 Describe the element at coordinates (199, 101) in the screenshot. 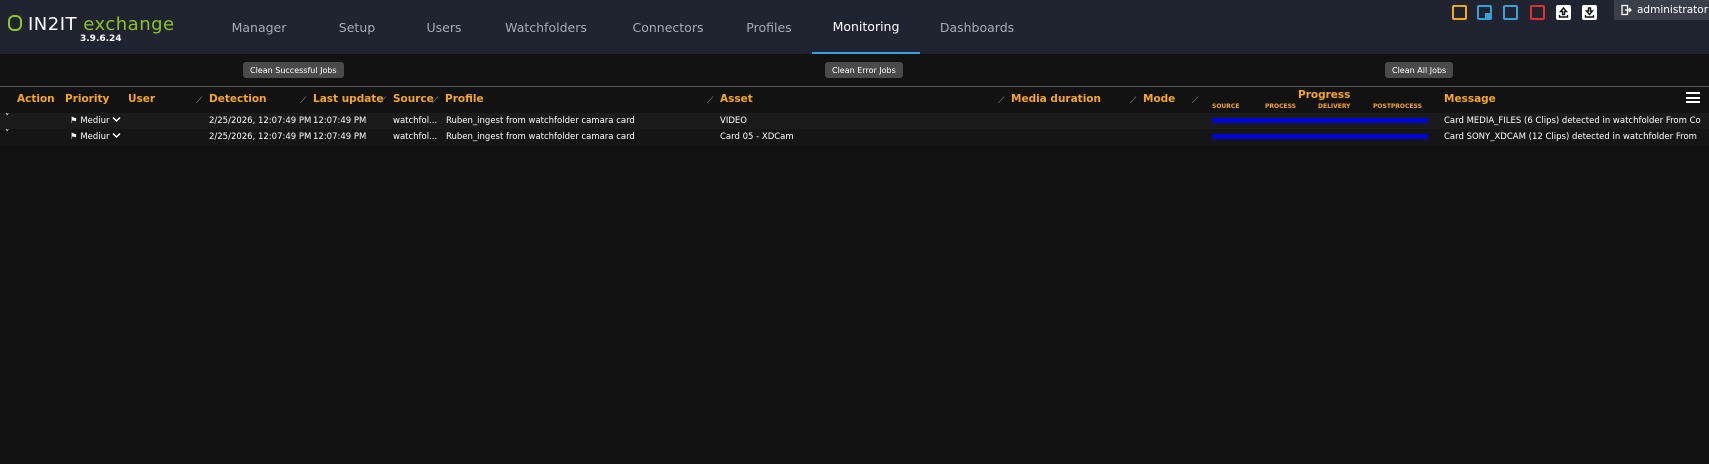

I see `resize-handle-user: ⟋` at that location.